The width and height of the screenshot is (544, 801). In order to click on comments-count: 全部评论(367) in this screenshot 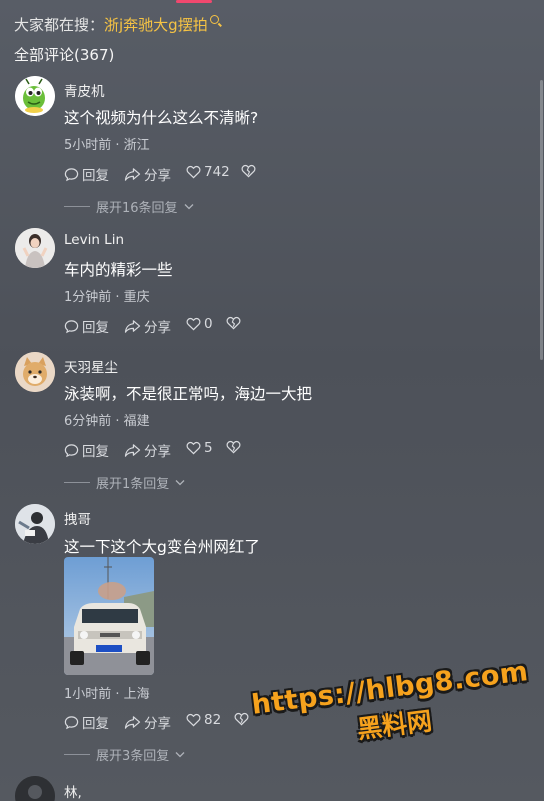, I will do `click(64, 55)`.